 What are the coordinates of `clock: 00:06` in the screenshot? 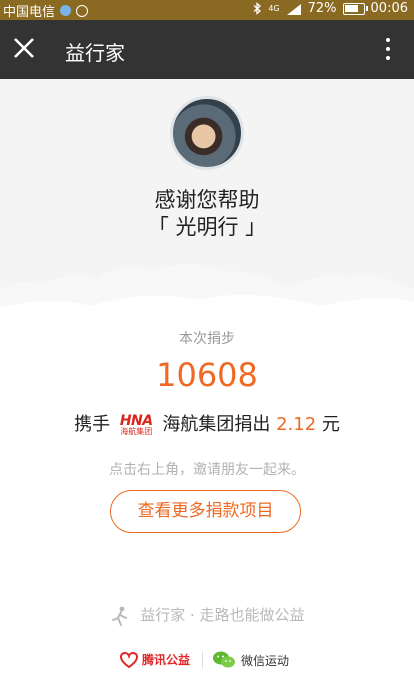 It's located at (389, 8).